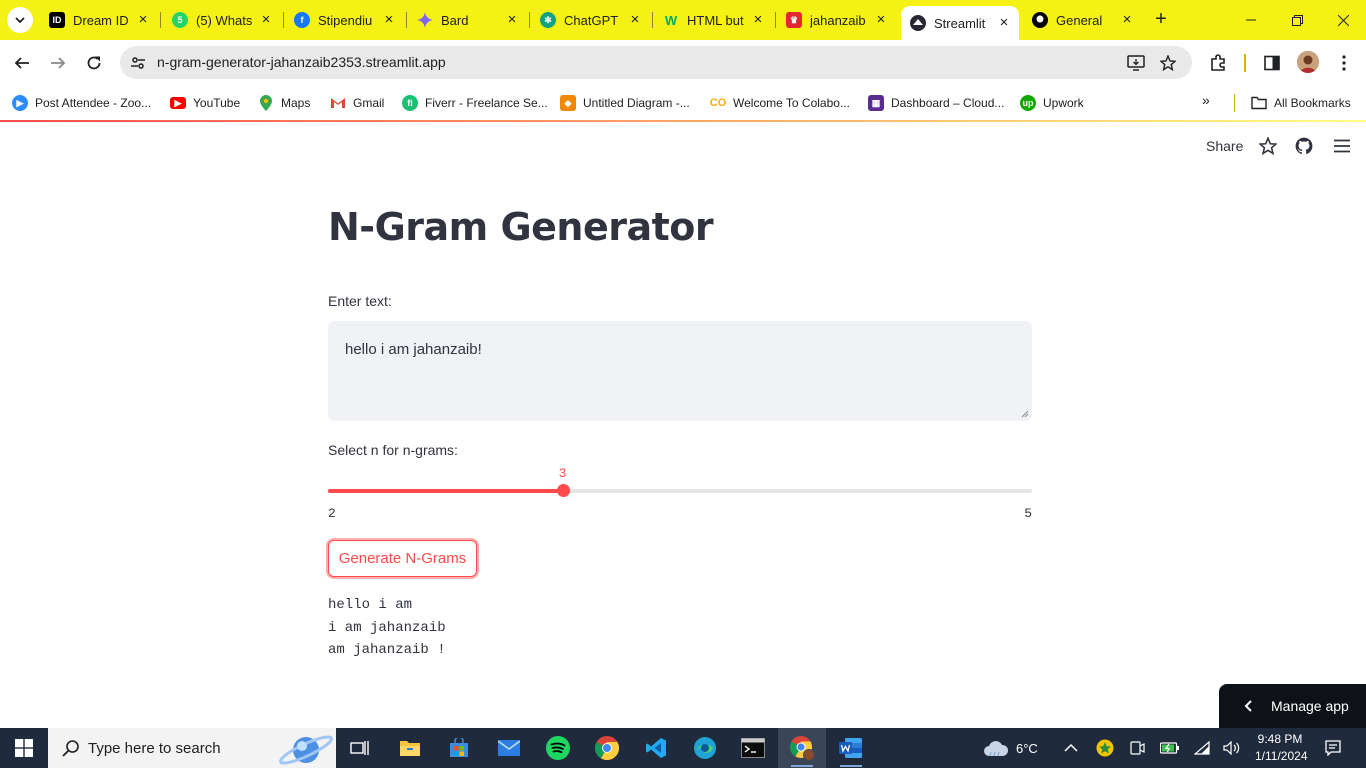  I want to click on tab-whatsapp: 5 (5) Whats ×, so click(222, 20).